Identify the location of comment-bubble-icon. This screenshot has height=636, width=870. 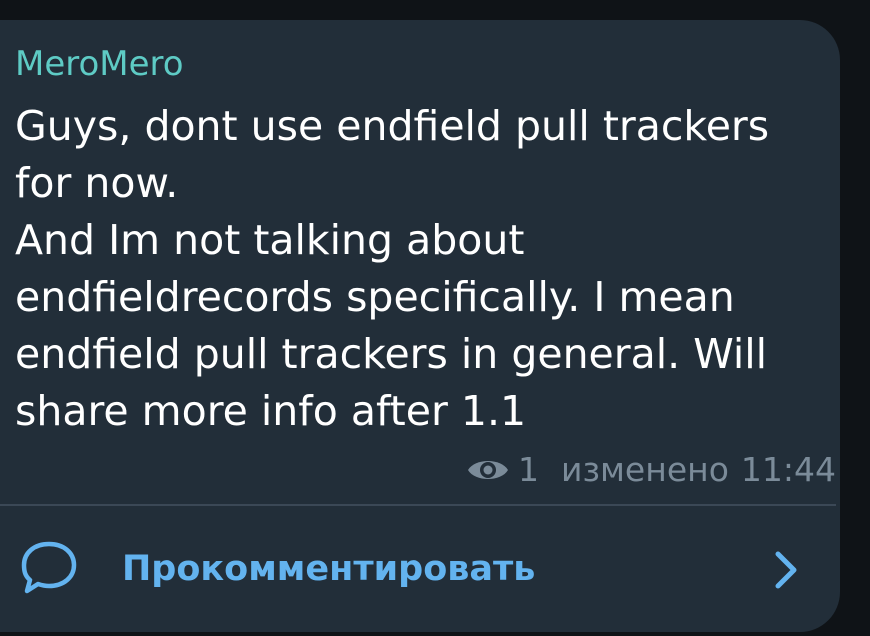
(49, 567).